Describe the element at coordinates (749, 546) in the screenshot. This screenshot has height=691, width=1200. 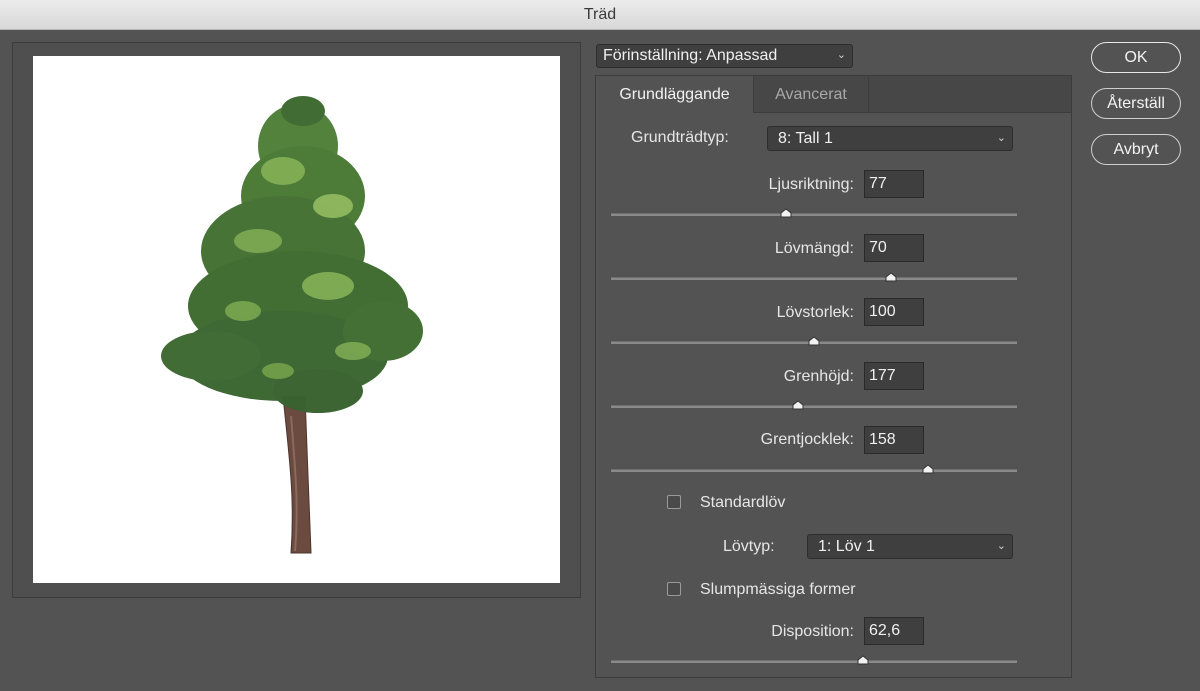
I see `leaf-type-label: Lövtyp:` at that location.